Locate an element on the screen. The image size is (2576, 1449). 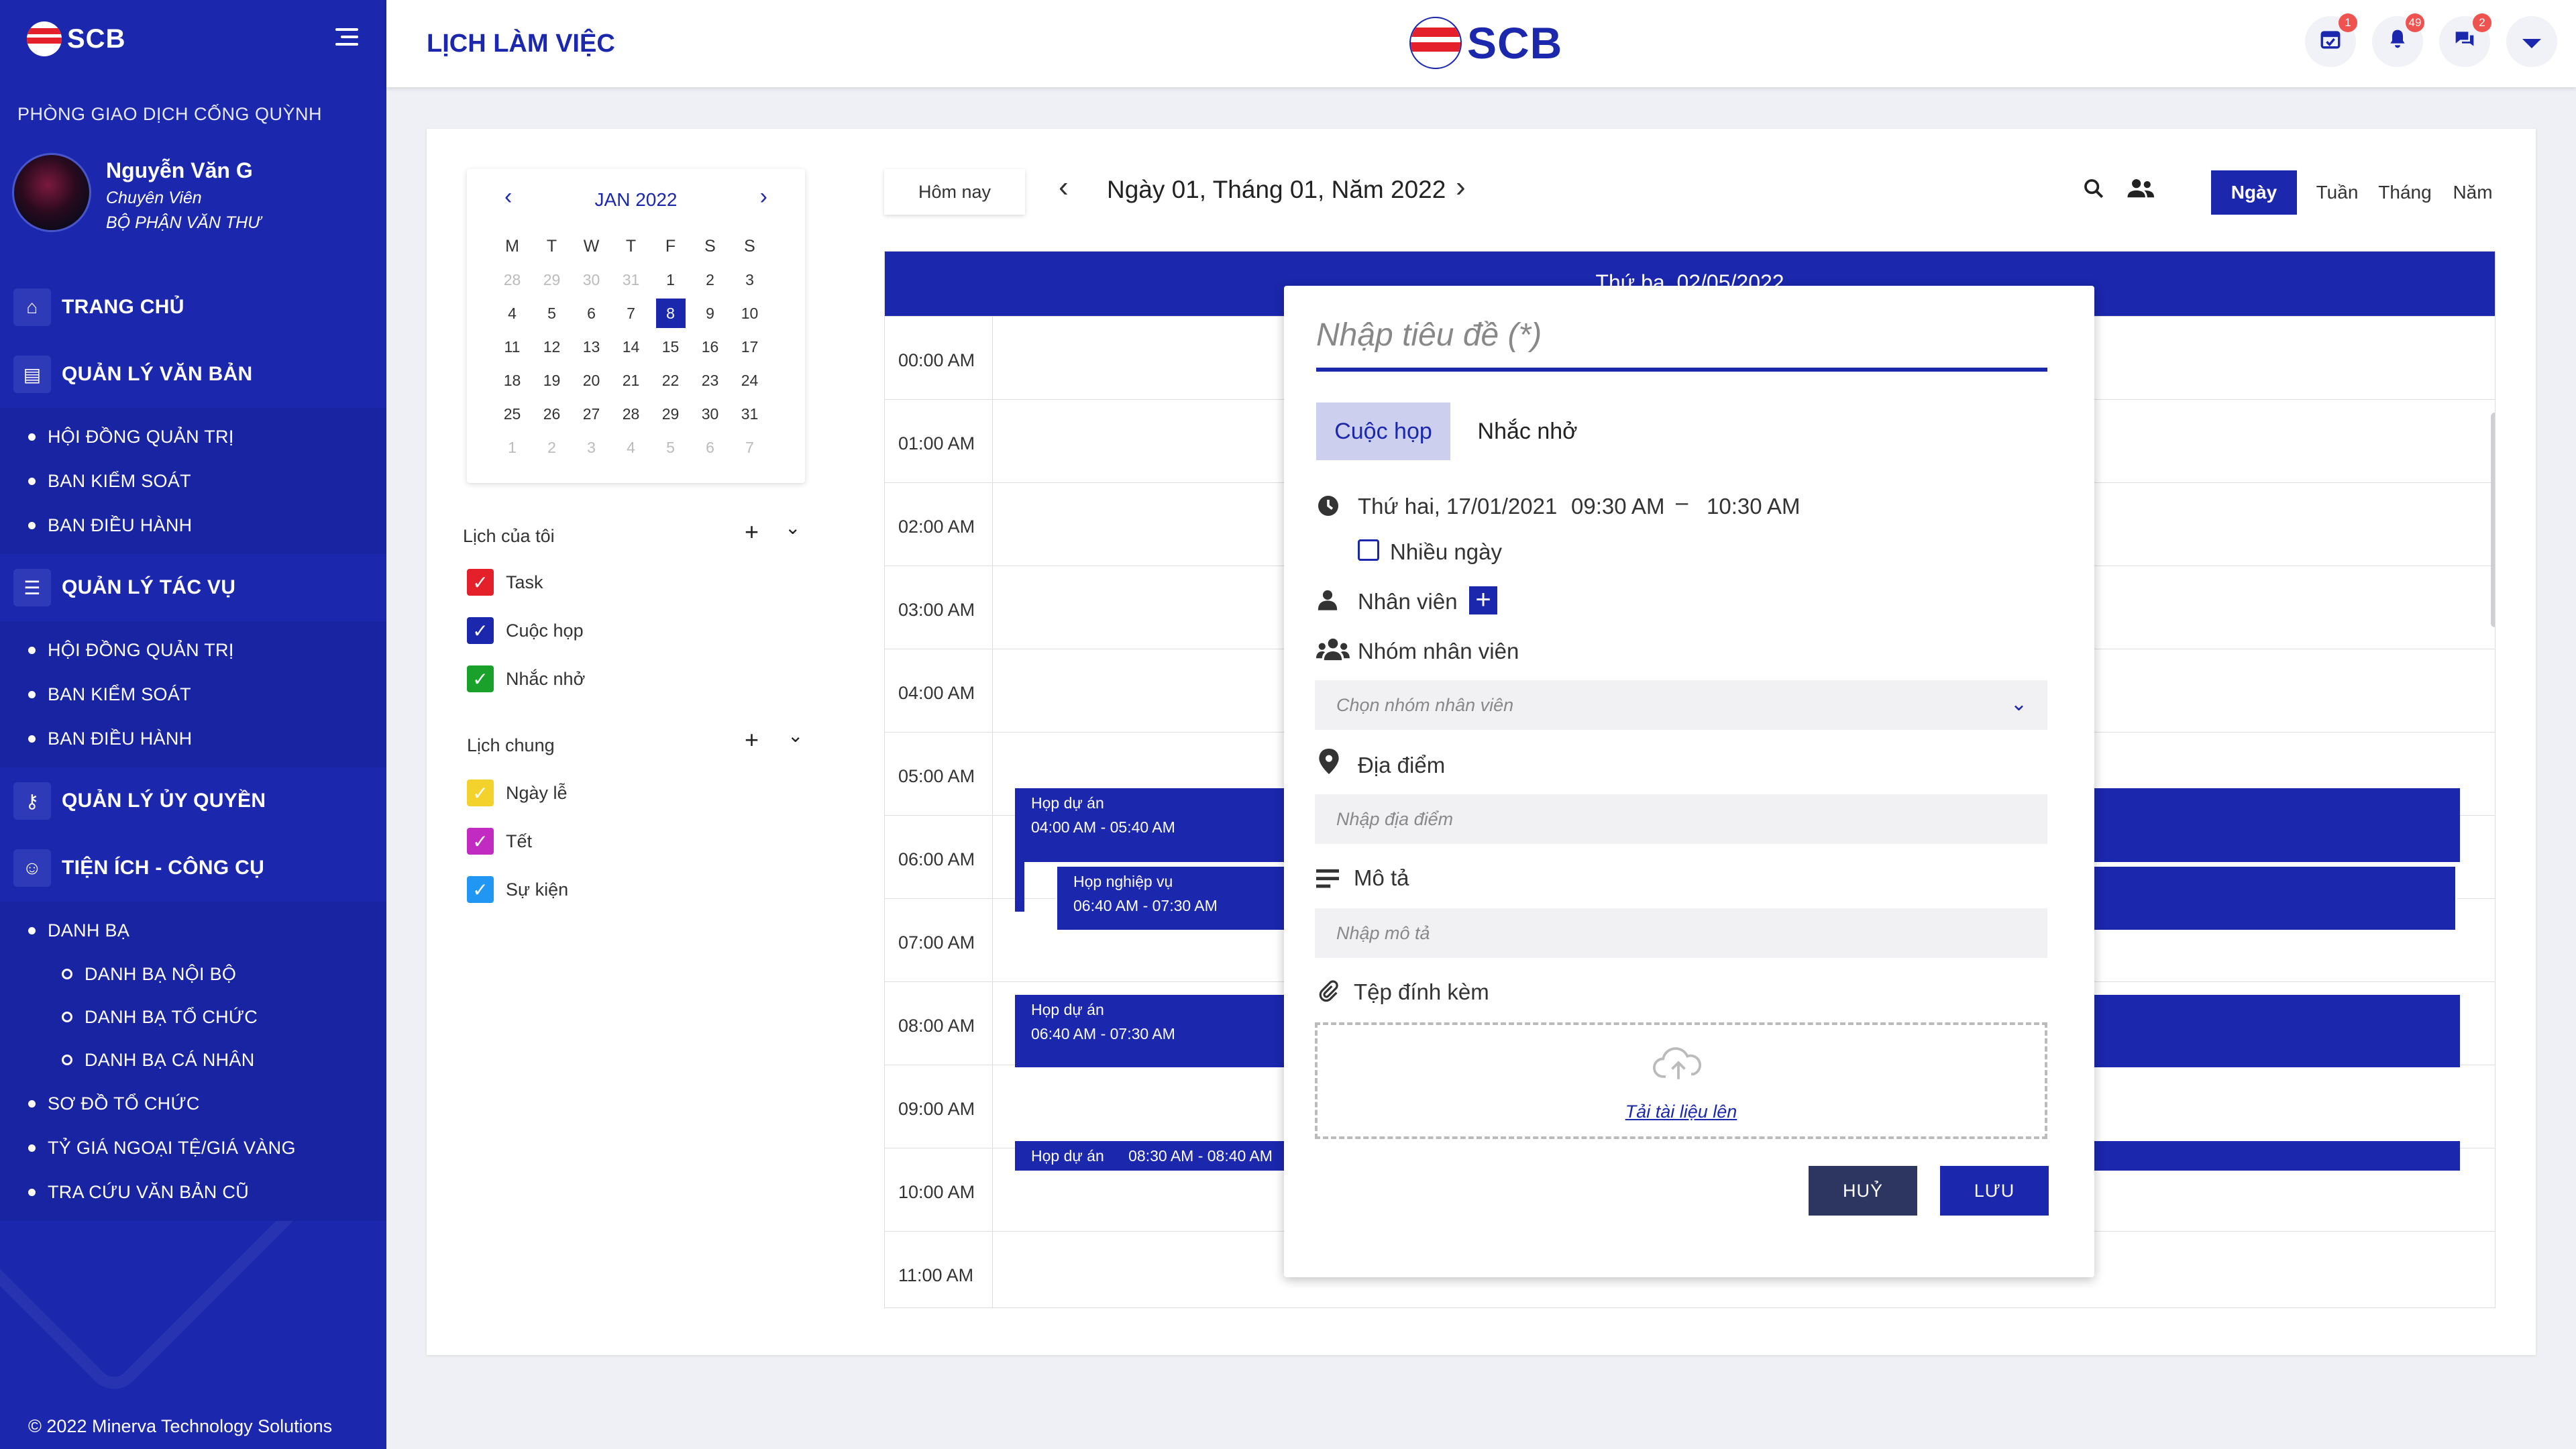
upload-link: Tải tài liệu lên is located at coordinates (1681, 1112).